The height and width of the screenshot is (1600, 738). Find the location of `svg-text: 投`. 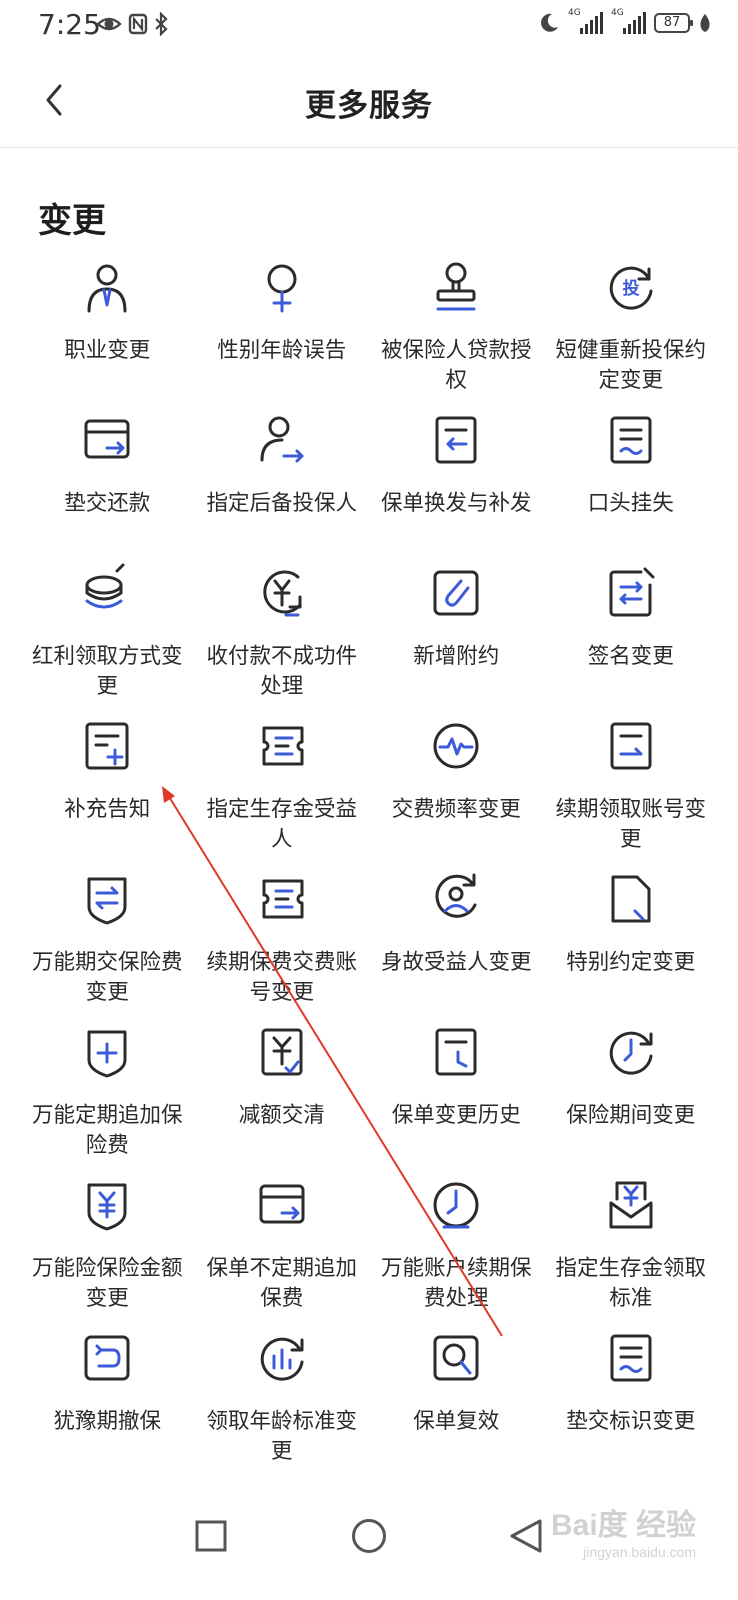

svg-text: 投 is located at coordinates (630, 288).